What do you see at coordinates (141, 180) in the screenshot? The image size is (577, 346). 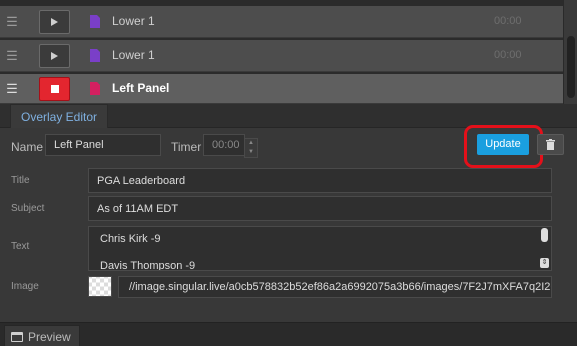 I see `title-value: PGA Leaderboard` at bounding box center [141, 180].